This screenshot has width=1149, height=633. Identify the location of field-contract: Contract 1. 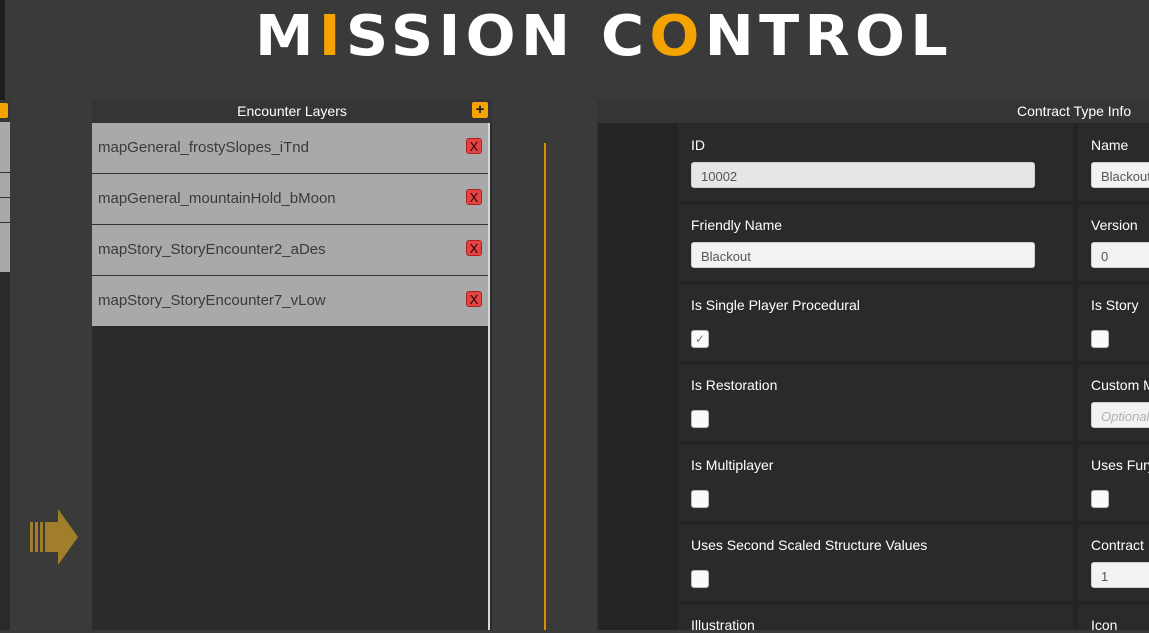
(1113, 562).